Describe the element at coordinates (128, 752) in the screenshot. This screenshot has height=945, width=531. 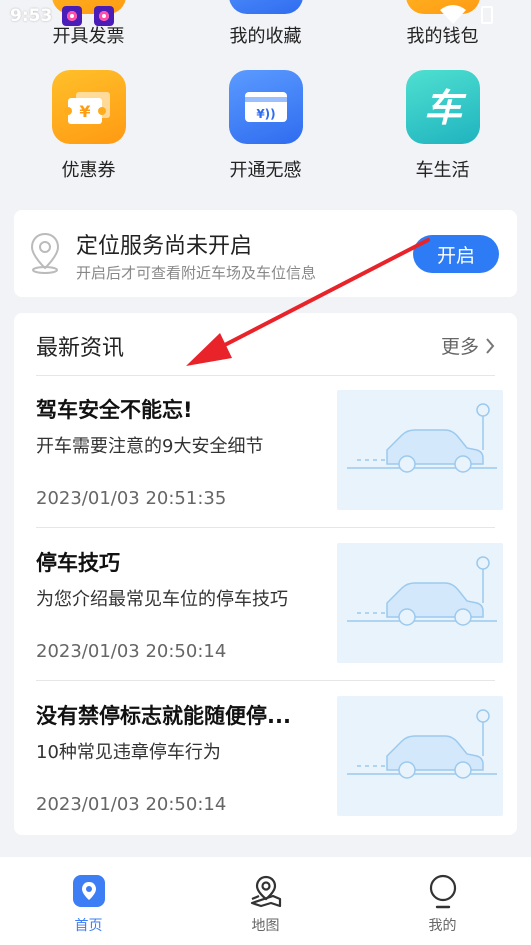
I see `news-item-desc: 10种常见违章停车行为` at that location.